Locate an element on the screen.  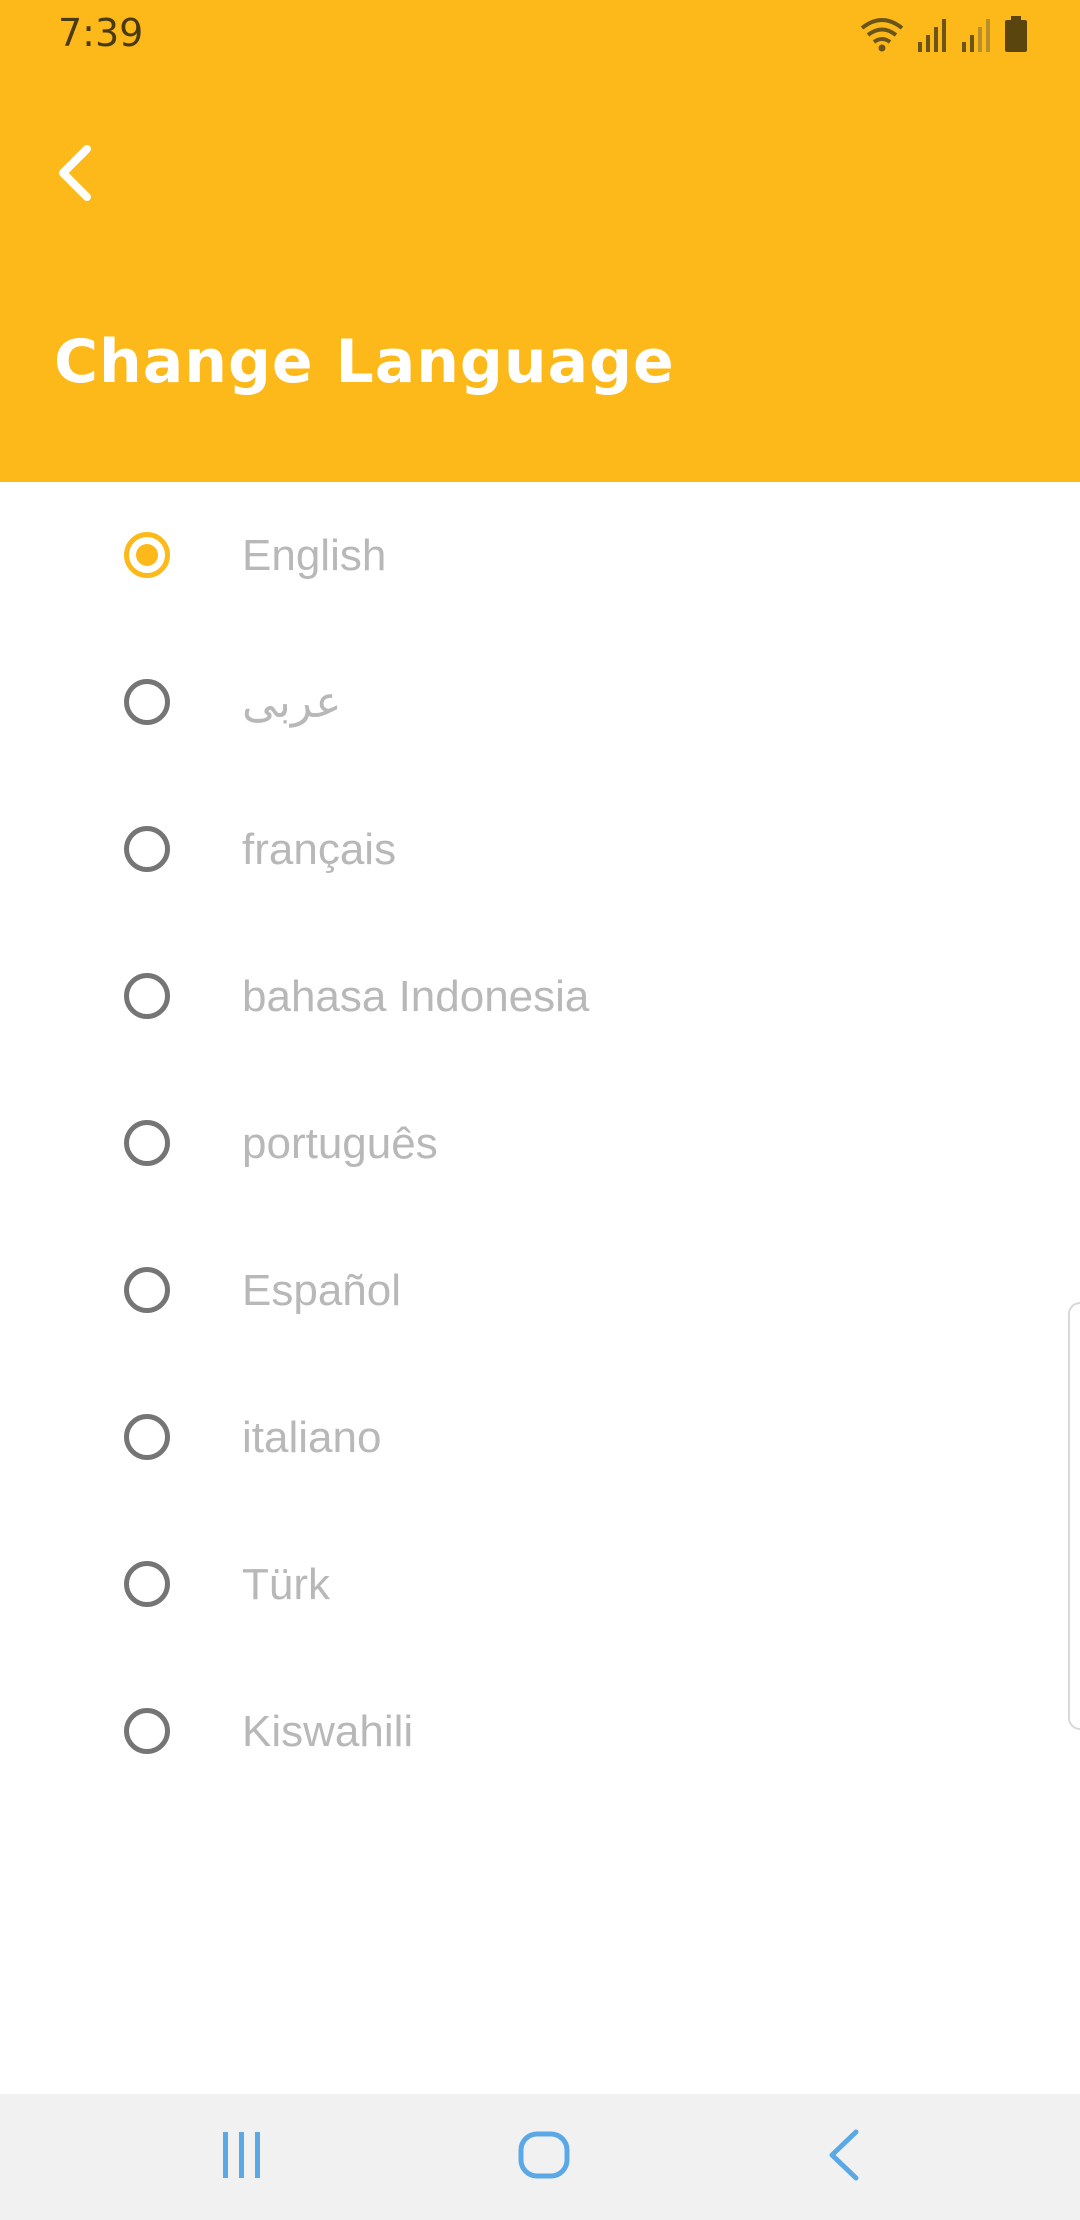
home-icon is located at coordinates (544, 2157).